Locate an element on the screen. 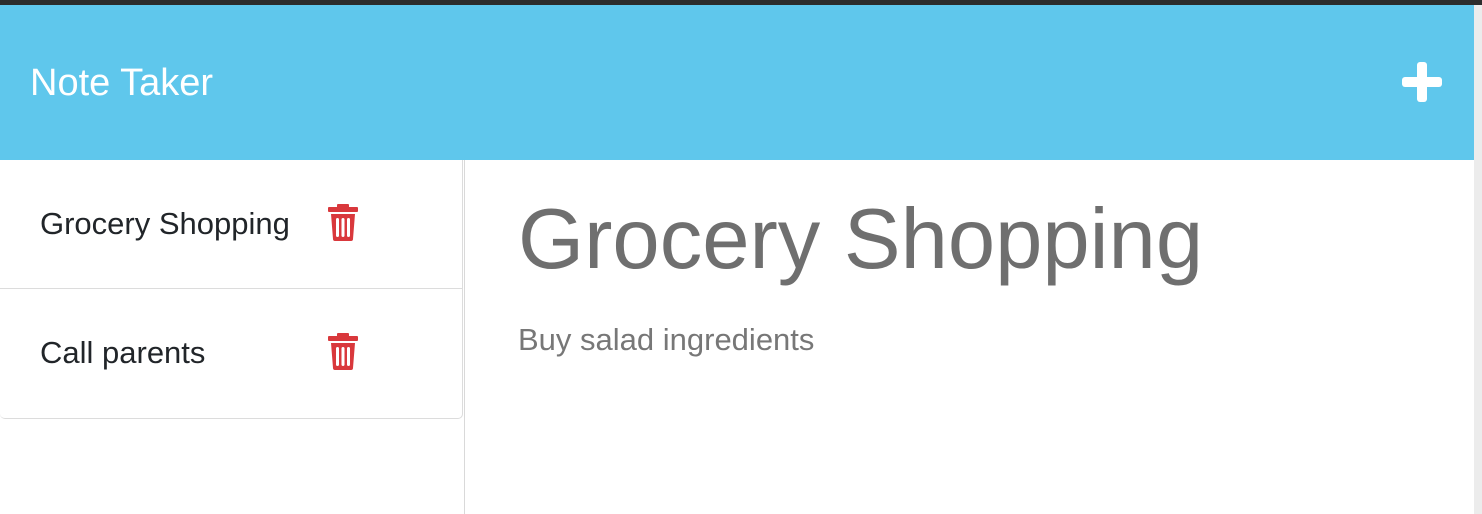 This screenshot has height=514, width=1482. note-text-field: Buy salad ingredients is located at coordinates (666, 340).